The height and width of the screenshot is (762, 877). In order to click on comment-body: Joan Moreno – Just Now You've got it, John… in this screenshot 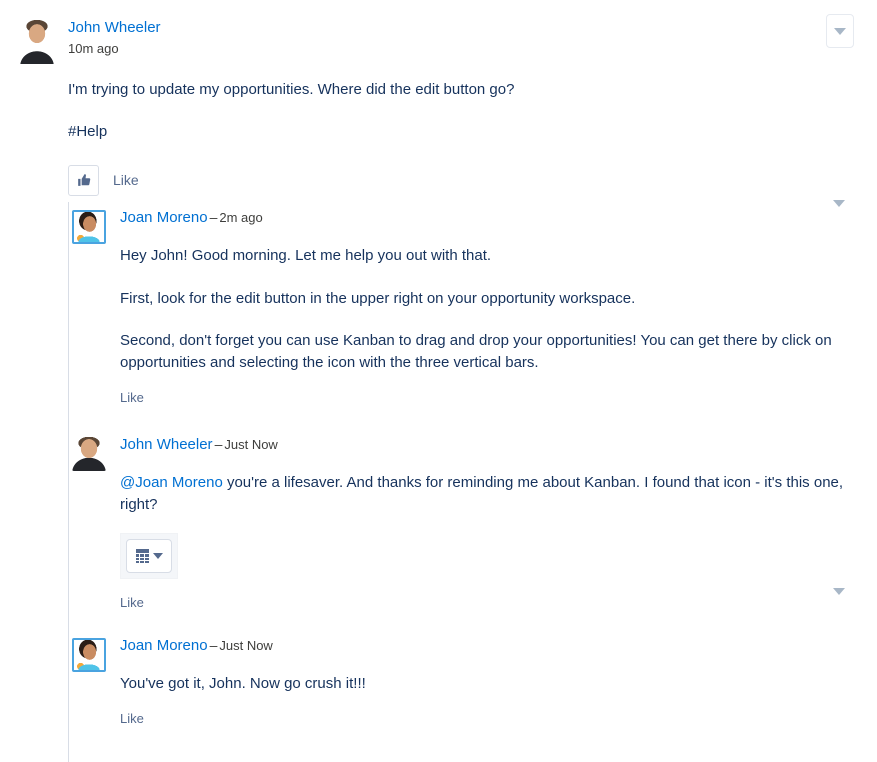, I will do `click(496, 682)`.